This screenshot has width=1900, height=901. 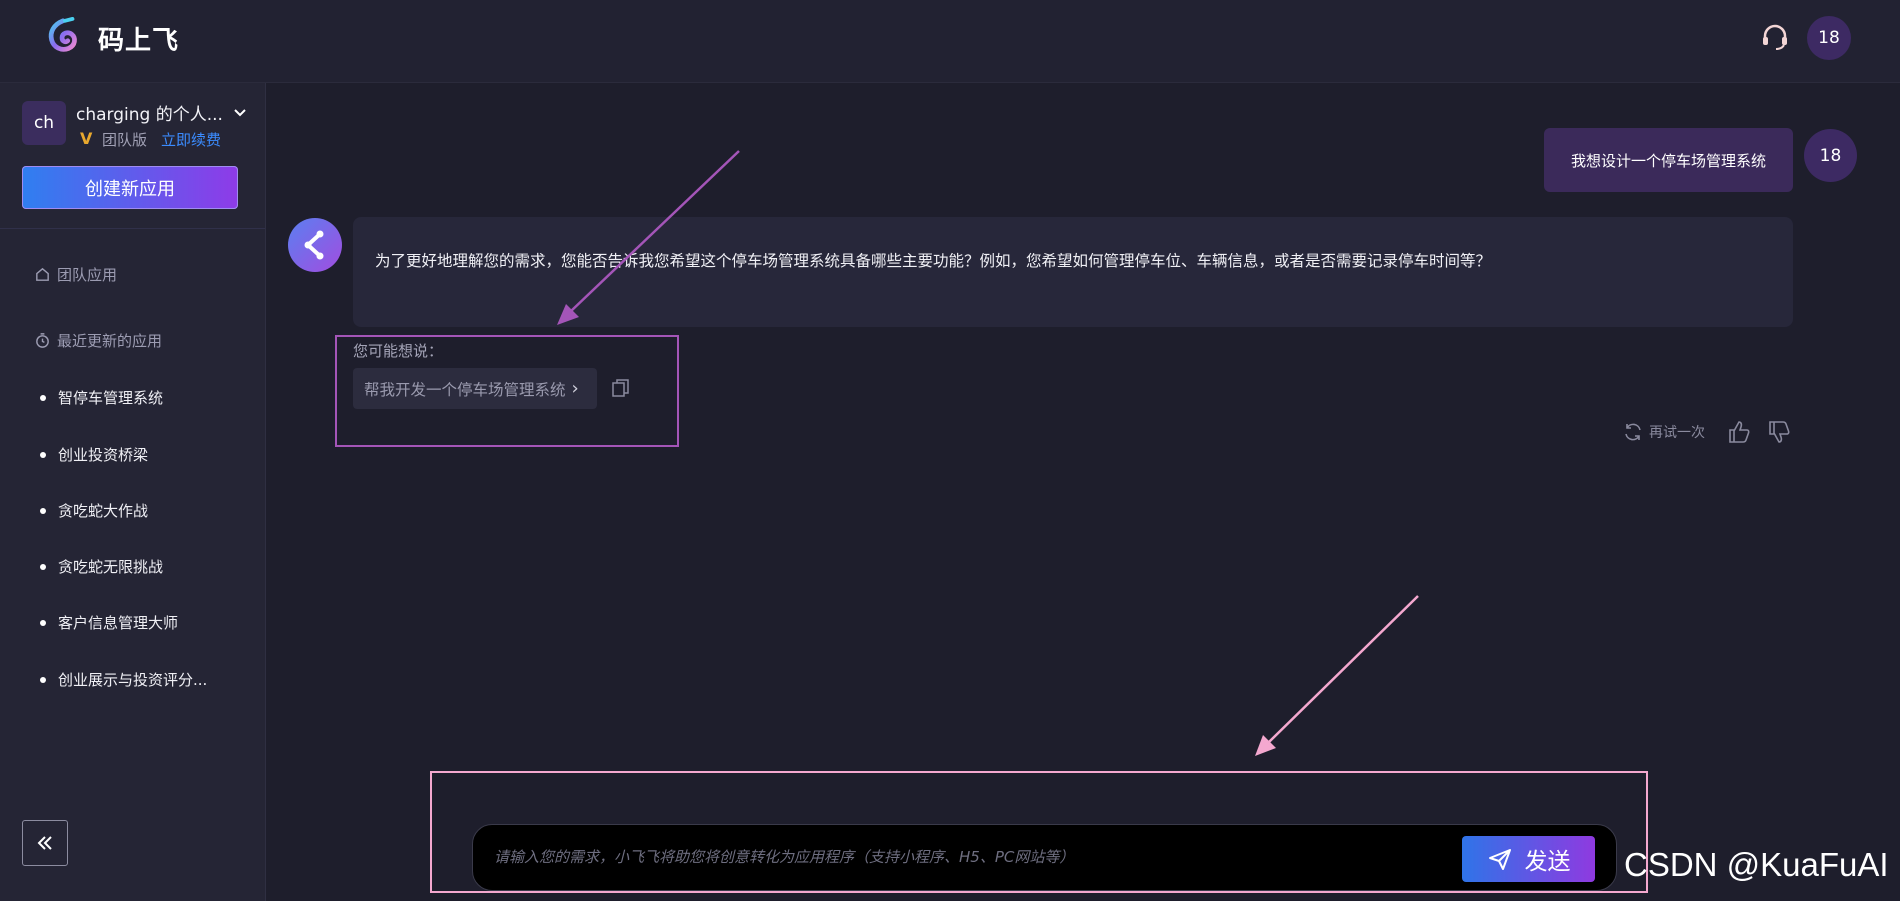 I want to click on user-message-bubble: 我想设计一个停车场管理系统, so click(x=1668, y=160).